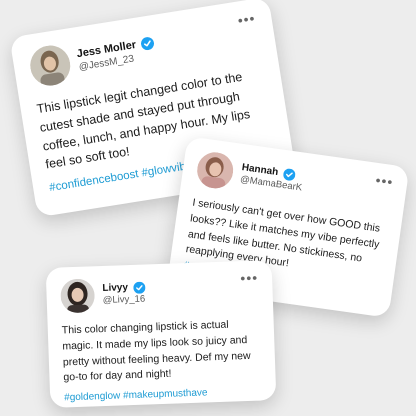  What do you see at coordinates (163, 394) in the screenshot?
I see `post-hashtags: #goldenglow #makeupmusthave` at bounding box center [163, 394].